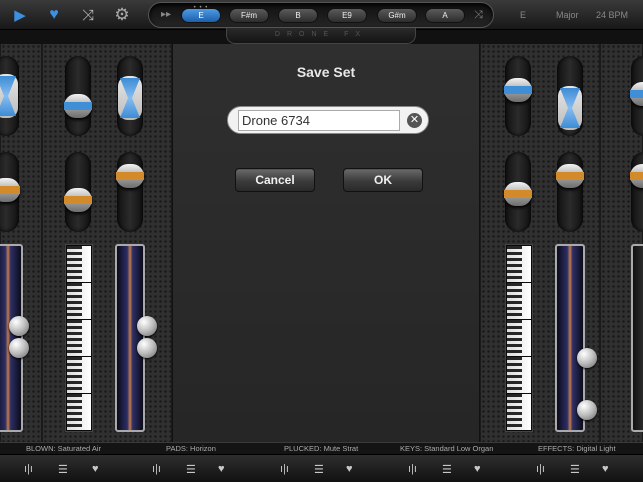 This screenshot has width=643, height=482. Describe the element at coordinates (79, 338) in the screenshot. I see `pads-keyboard` at that location.